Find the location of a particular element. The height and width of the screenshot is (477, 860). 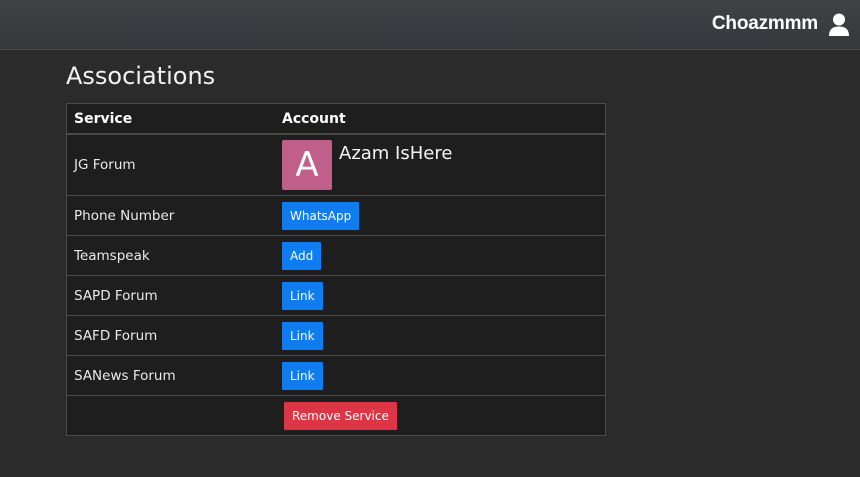

table-row: SANews Forum Link is located at coordinates (336, 375).